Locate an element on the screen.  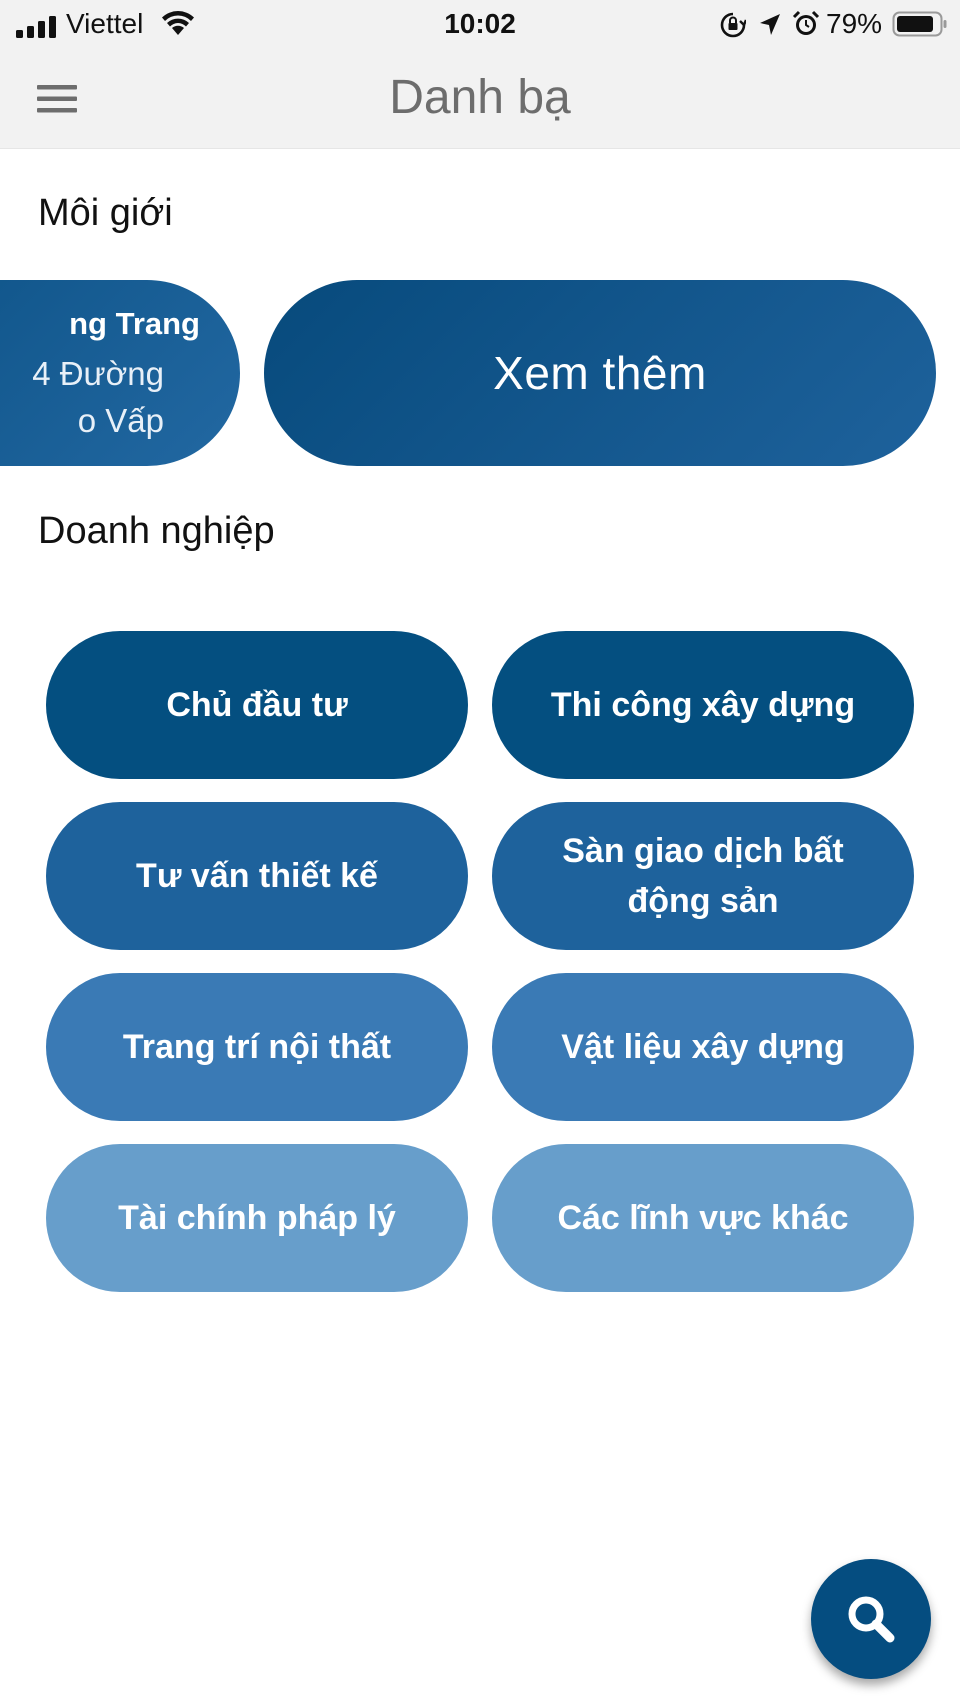
category-button-construction: Thi công xây dựng is located at coordinates (703, 705).